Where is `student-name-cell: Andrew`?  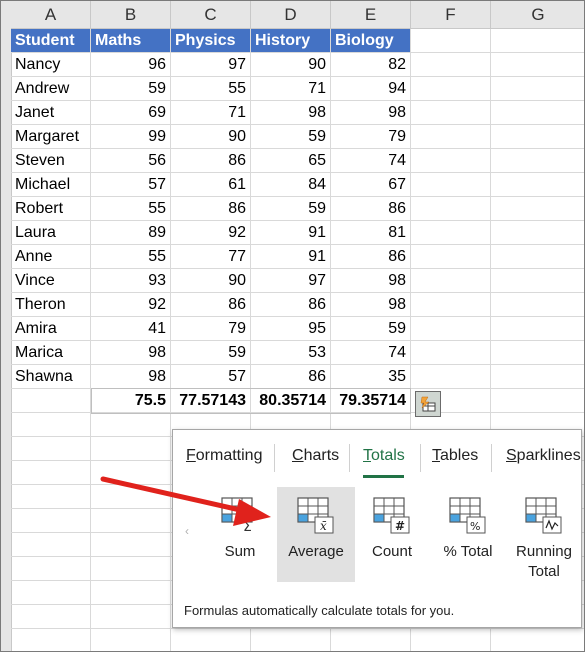
student-name-cell: Andrew is located at coordinates (51, 89).